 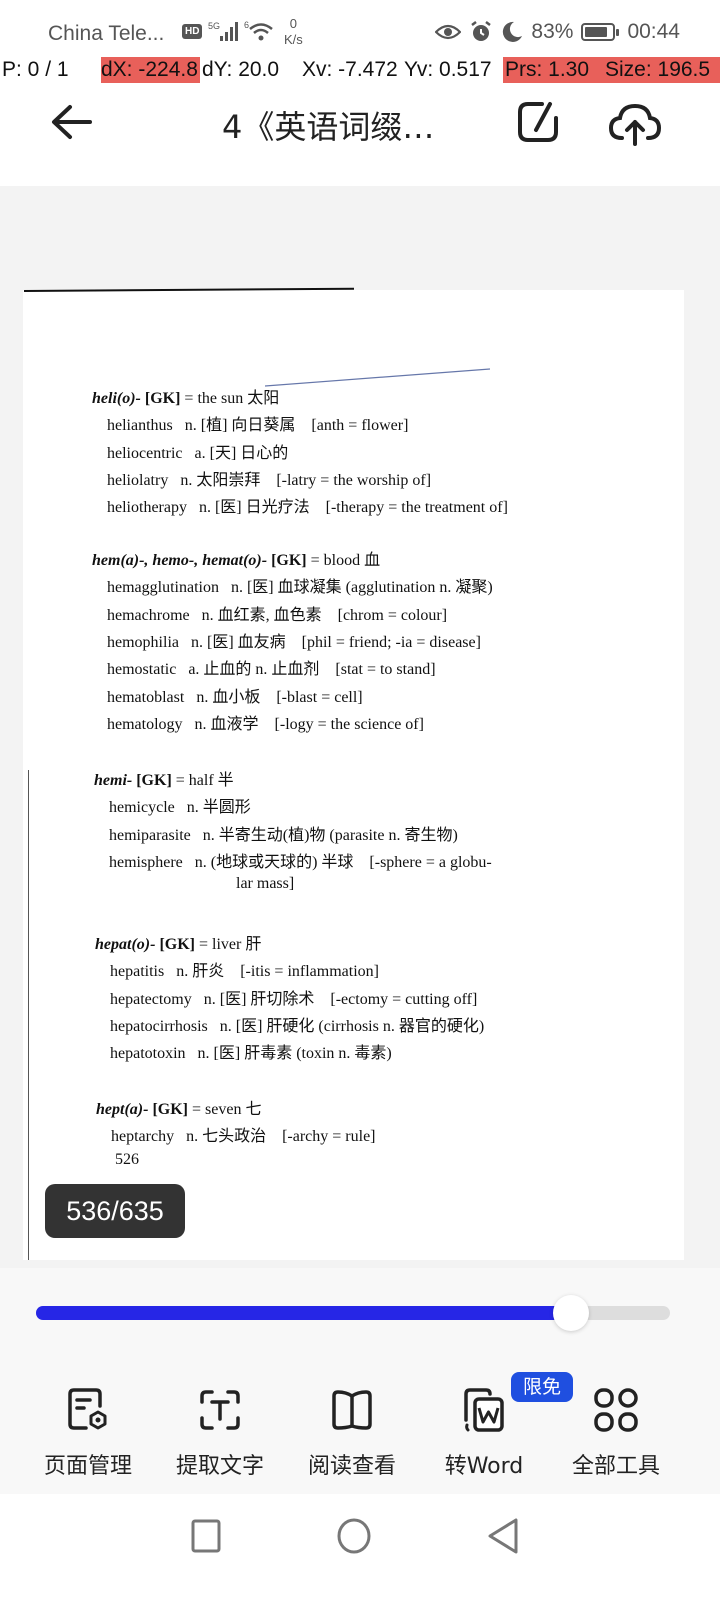 I want to click on affix-meaning: = blood 血, so click(x=345, y=560).